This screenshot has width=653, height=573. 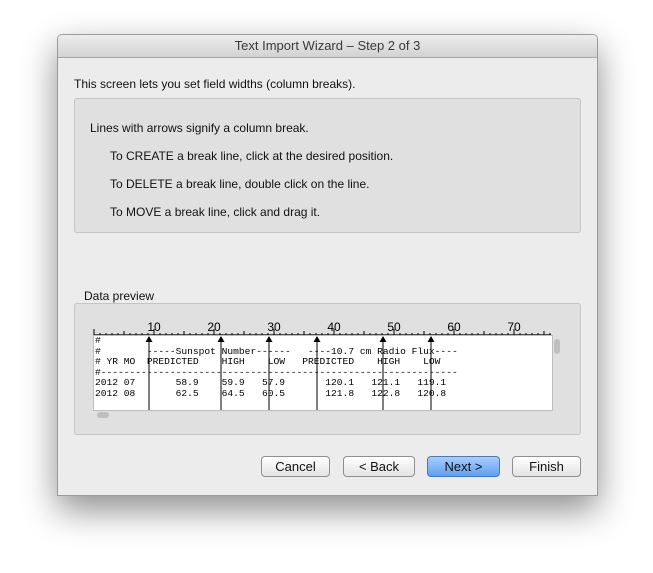 I want to click on next-button: Next >, so click(x=463, y=466).